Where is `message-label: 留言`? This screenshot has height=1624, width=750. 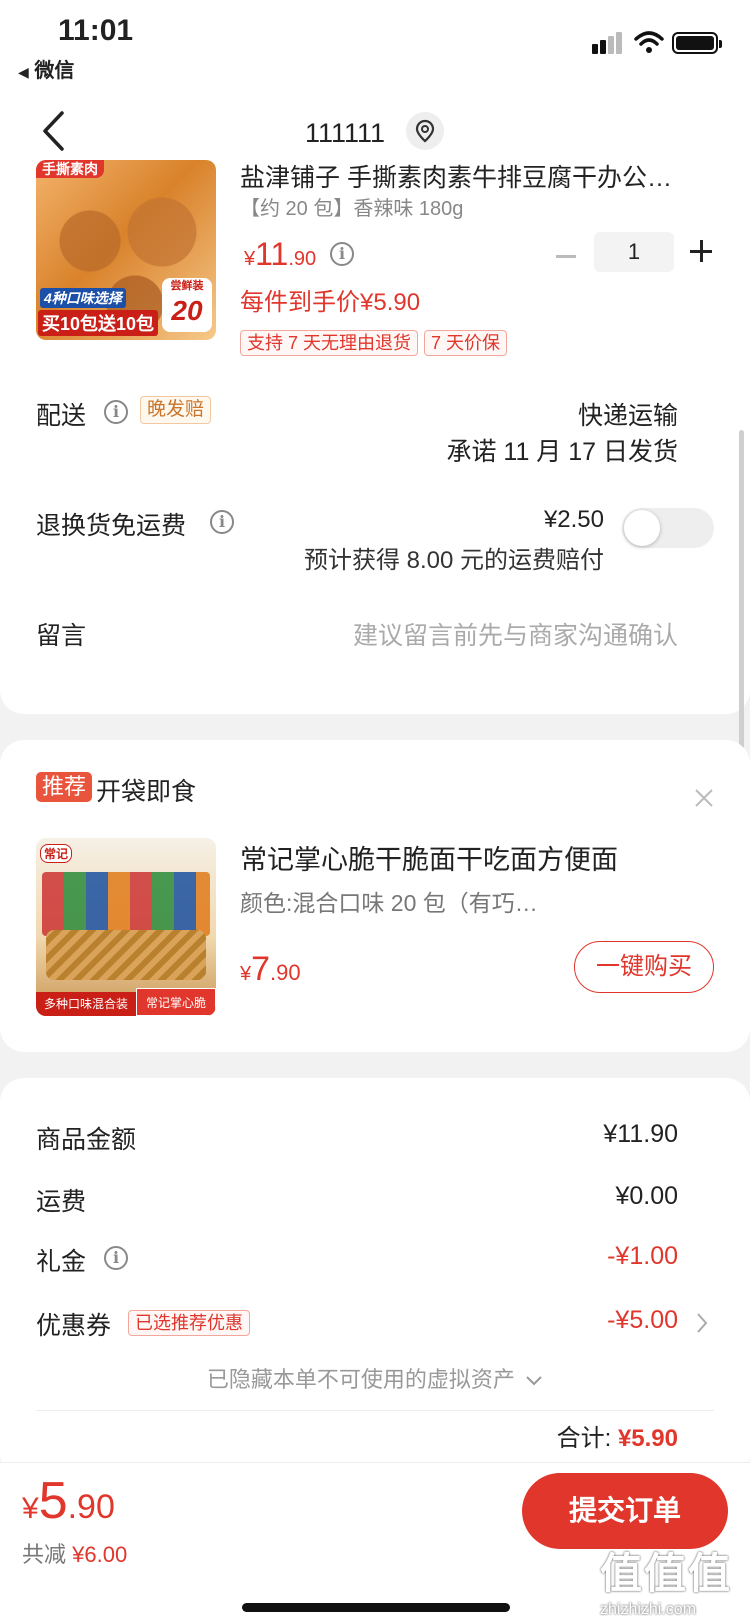
message-label: 留言 is located at coordinates (61, 636).